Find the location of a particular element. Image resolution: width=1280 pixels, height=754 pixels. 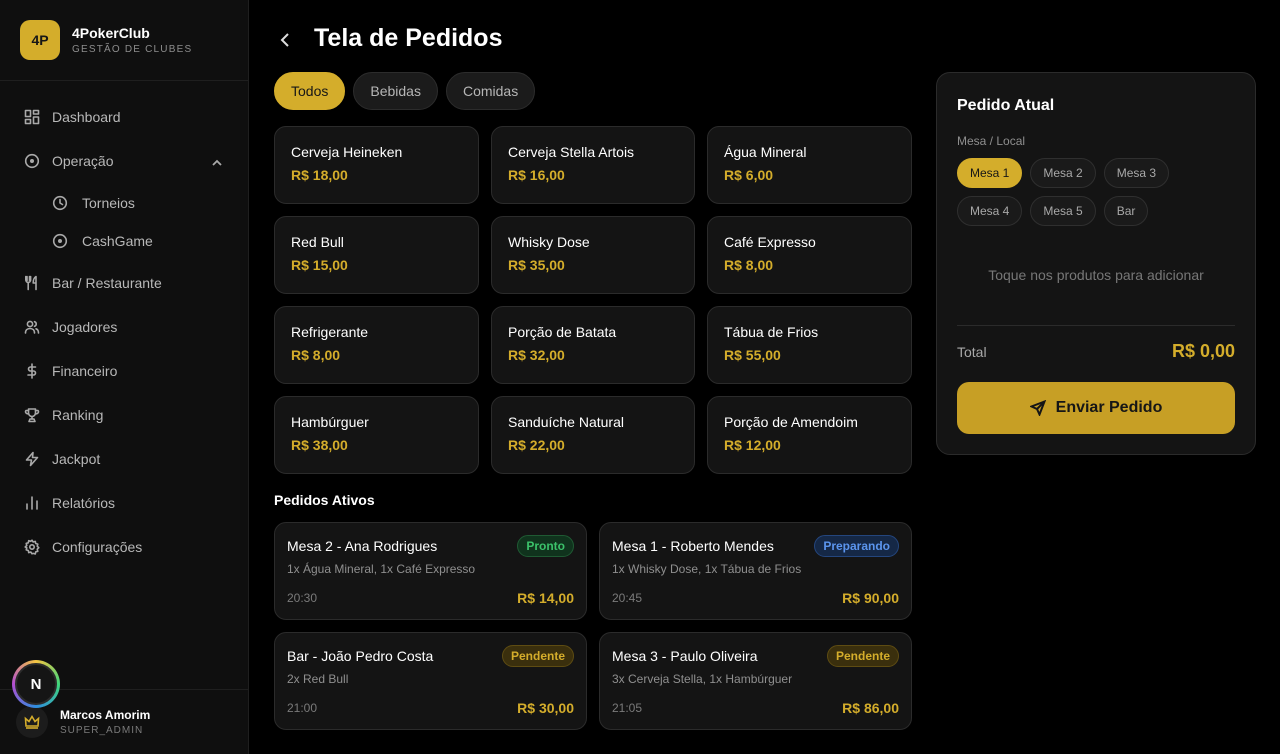

nav-bar-restaurante: Bar / Restaurante is located at coordinates (93, 283).